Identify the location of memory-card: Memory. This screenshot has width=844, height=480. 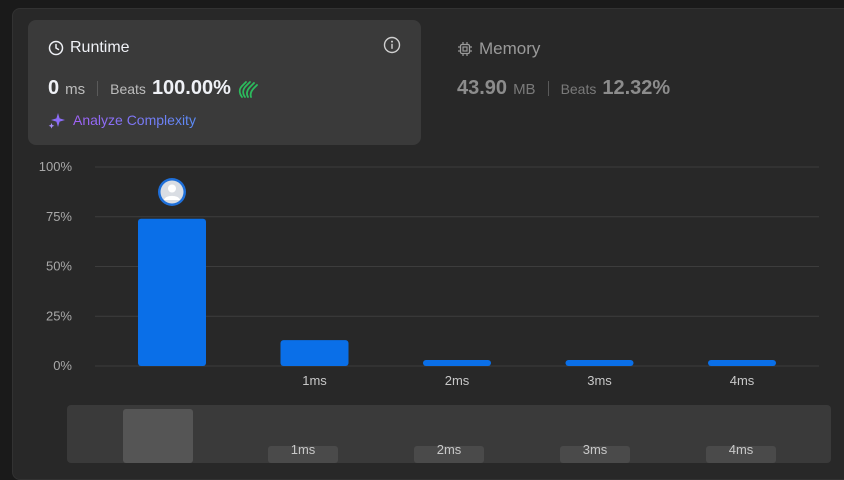
(498, 49).